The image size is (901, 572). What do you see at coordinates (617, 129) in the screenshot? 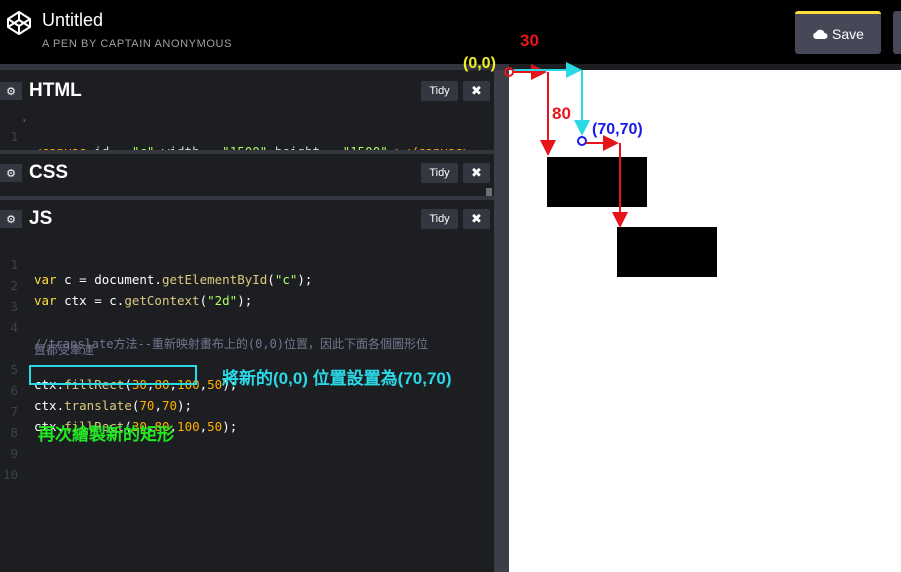
I see `new-origin-label: (70,70)` at bounding box center [617, 129].